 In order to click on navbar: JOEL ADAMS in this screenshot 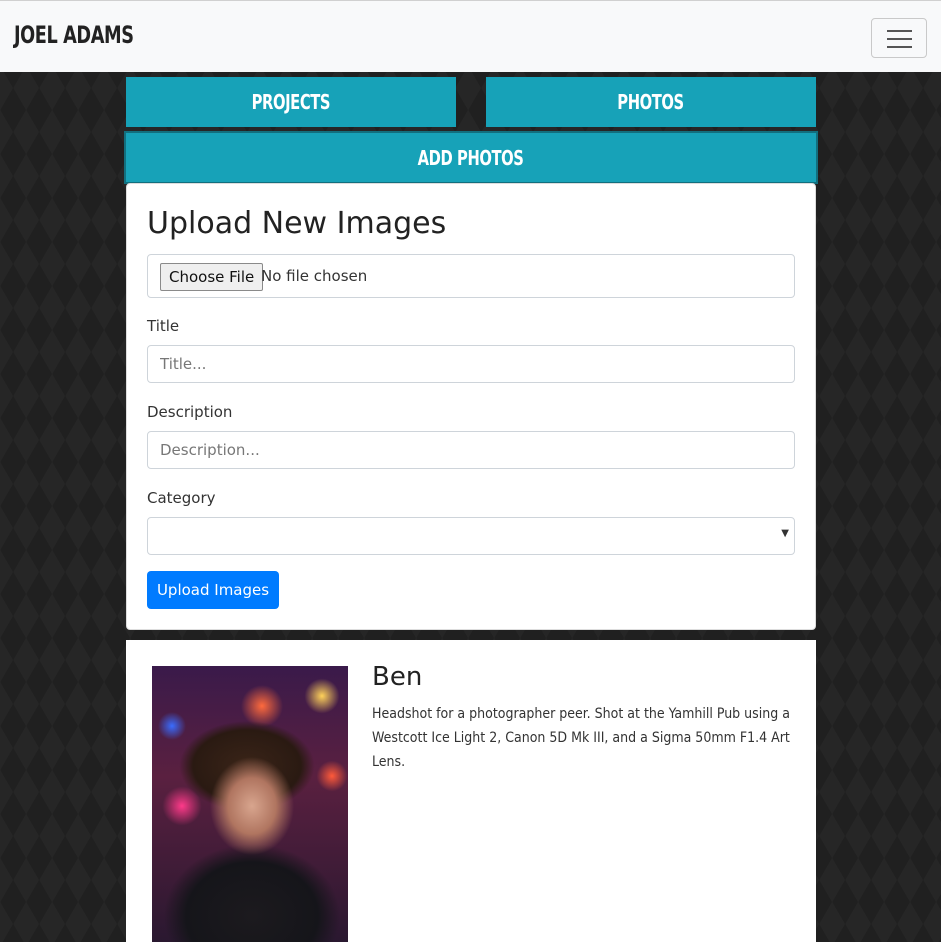, I will do `click(470, 36)`.